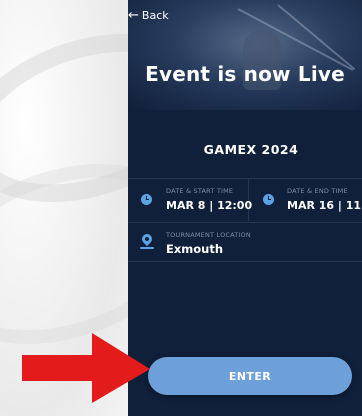 The width and height of the screenshot is (362, 416). I want to click on page-title: Event is now Live, so click(245, 74).